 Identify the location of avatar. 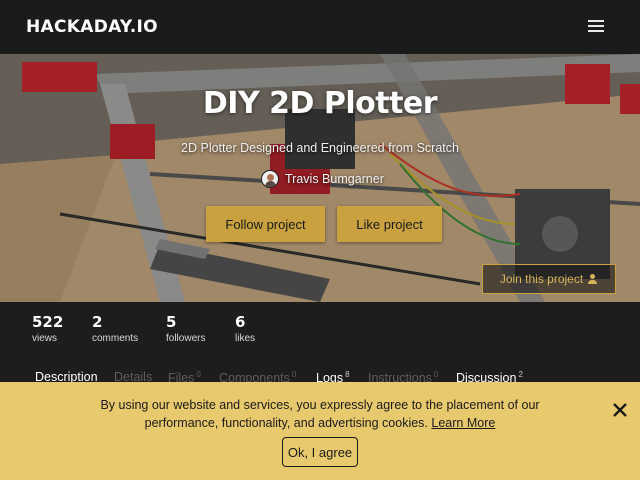
(270, 179).